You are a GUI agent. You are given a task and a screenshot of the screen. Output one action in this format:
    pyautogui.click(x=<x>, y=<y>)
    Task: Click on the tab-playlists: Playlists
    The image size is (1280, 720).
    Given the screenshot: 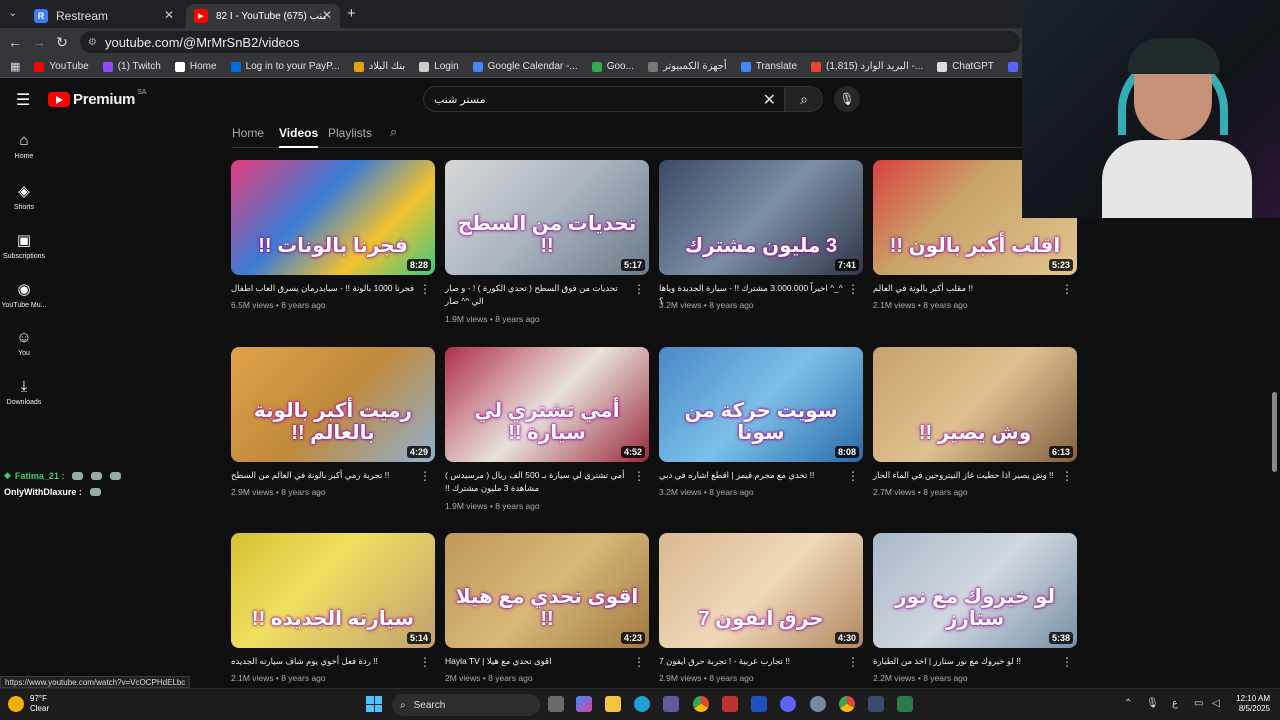 What is the action you would take?
    pyautogui.click(x=350, y=137)
    